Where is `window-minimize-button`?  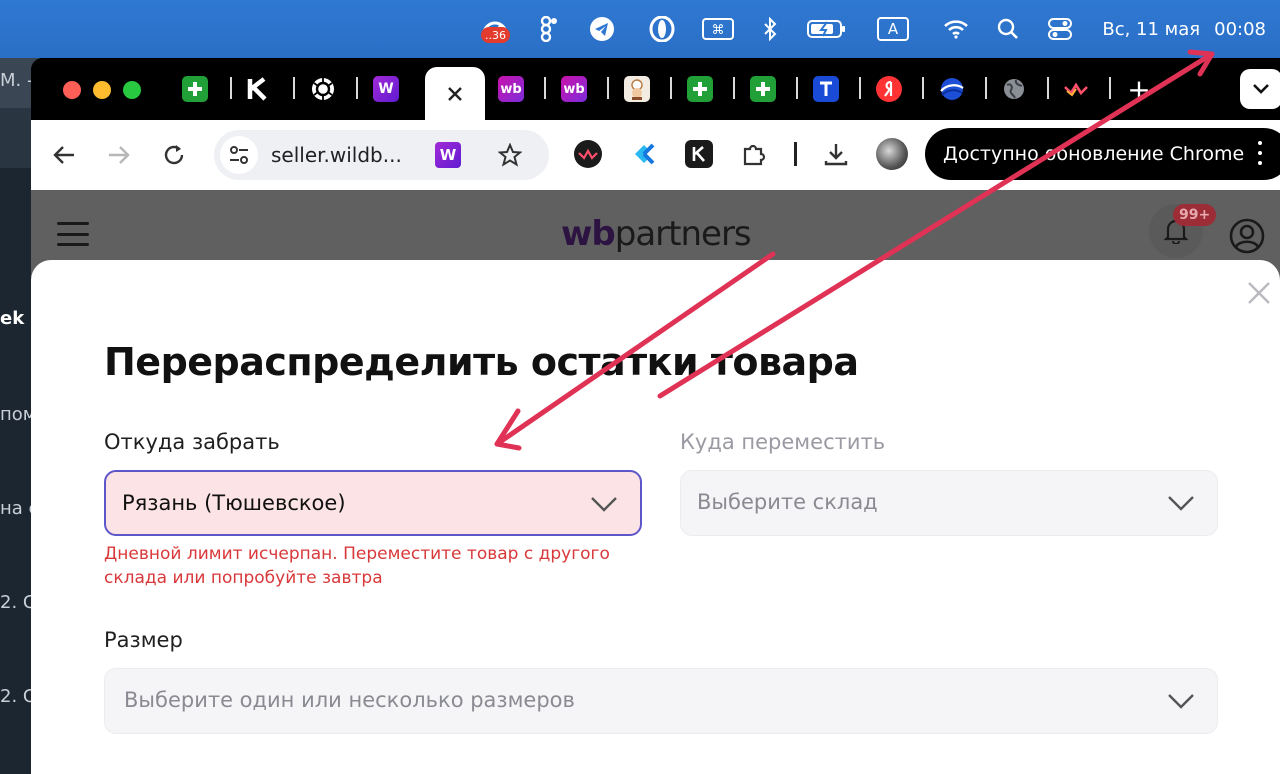
window-minimize-button is located at coordinates (102, 90).